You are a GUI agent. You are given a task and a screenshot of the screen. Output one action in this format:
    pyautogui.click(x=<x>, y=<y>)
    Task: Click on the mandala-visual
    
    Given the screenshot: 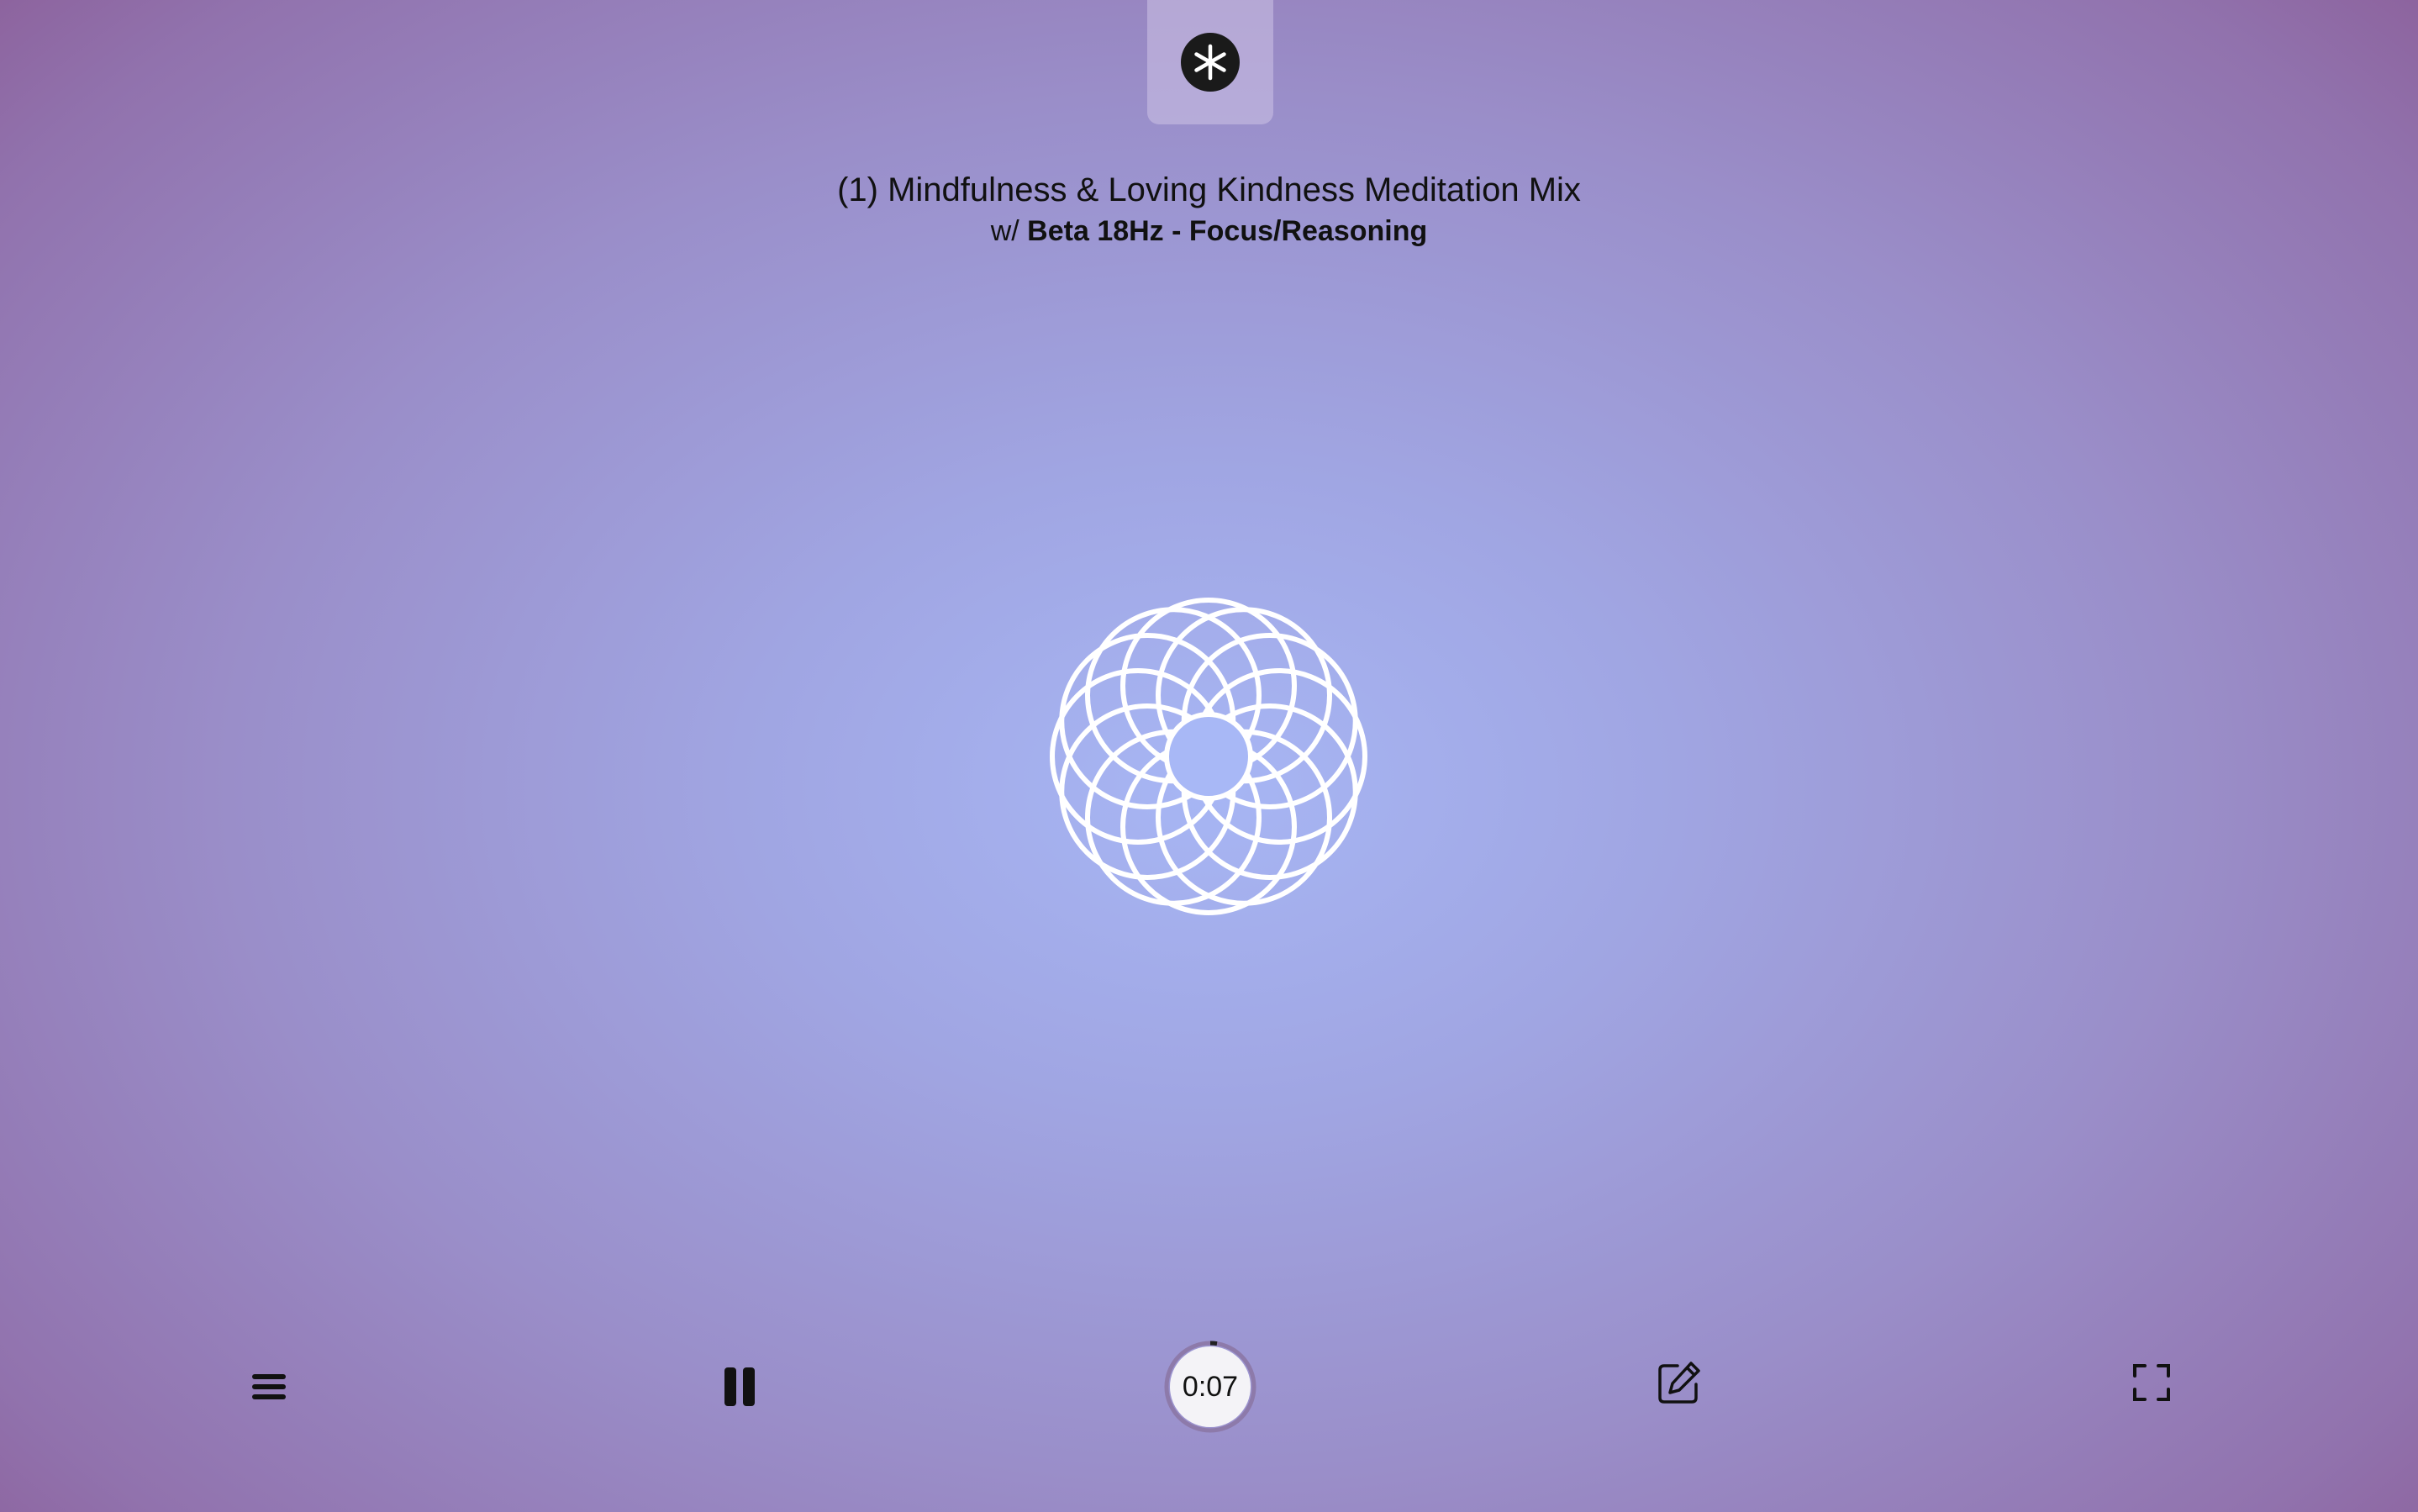 What is the action you would take?
    pyautogui.click(x=1208, y=757)
    